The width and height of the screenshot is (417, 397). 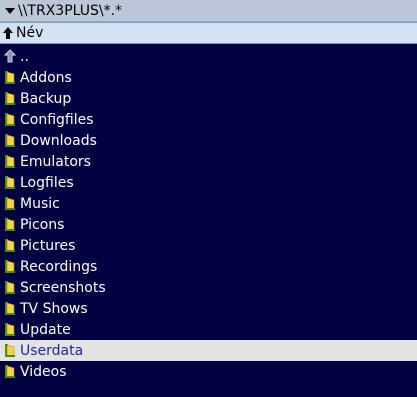 I want to click on file-list-item-label: Music, so click(x=40, y=203).